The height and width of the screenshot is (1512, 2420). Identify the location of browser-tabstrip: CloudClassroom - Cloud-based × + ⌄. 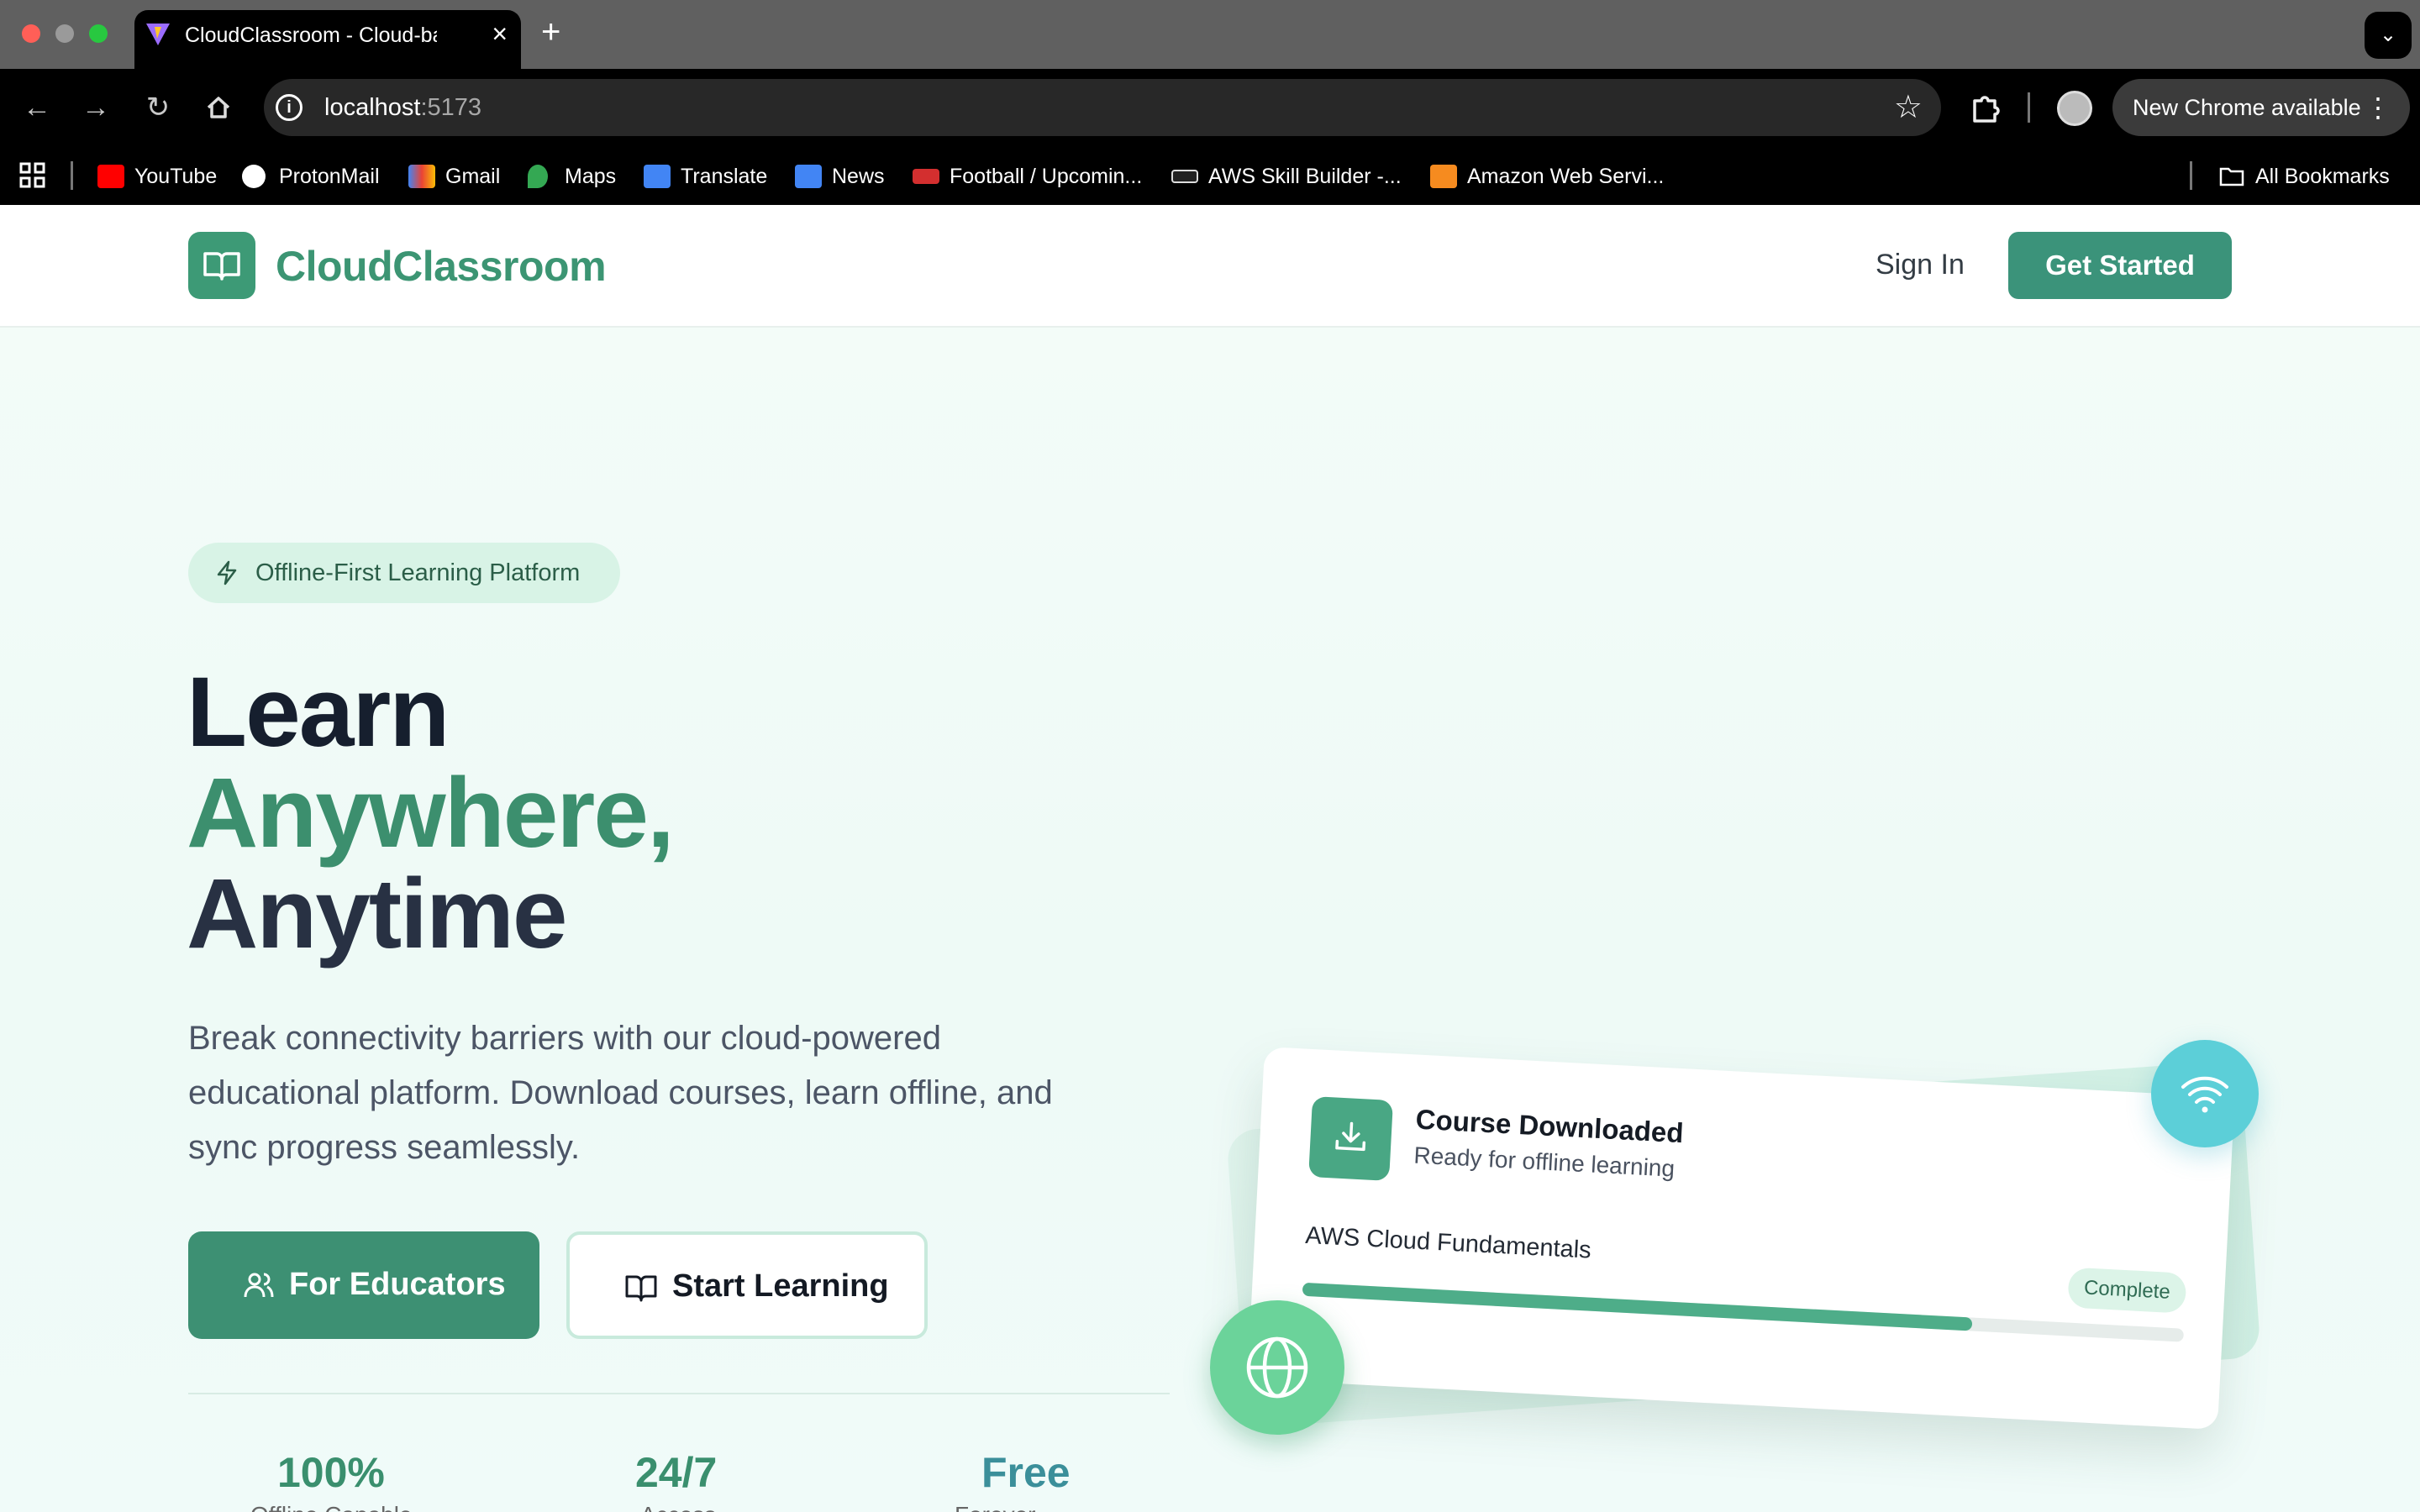
(1210, 34).